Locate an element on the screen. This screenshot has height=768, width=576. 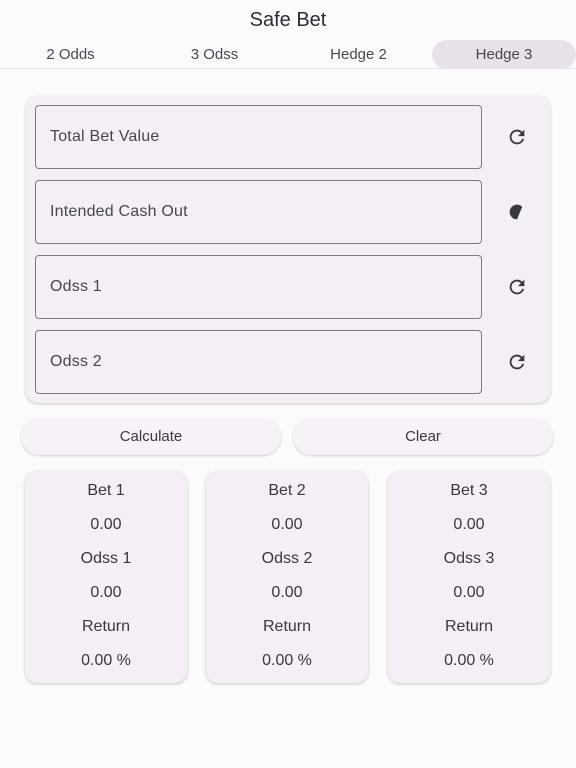
tab-2-odds: 2 Odds is located at coordinates (70, 54).